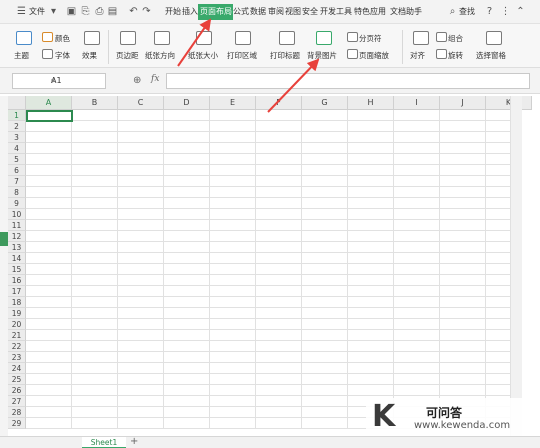  What do you see at coordinates (76, 81) in the screenshot?
I see `name-box-dropdown-icon: ▾` at bounding box center [76, 81].